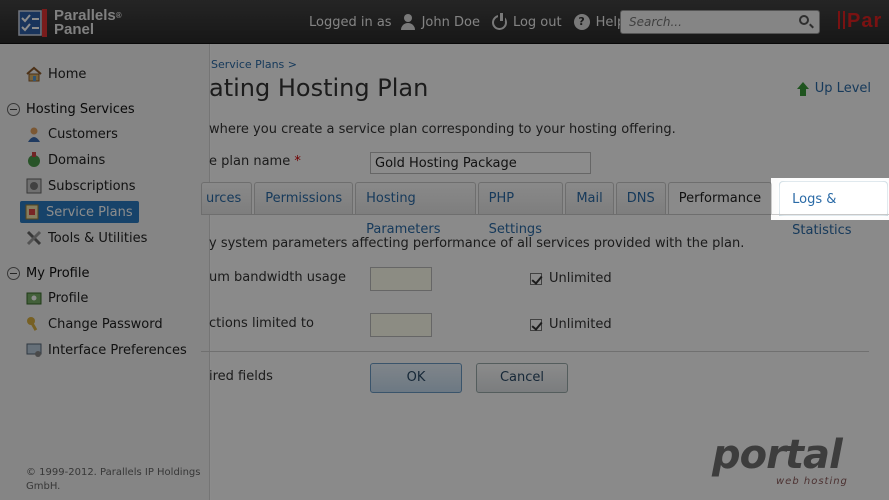  Describe the element at coordinates (720, 198) in the screenshot. I see `tab-performance: Performance` at that location.